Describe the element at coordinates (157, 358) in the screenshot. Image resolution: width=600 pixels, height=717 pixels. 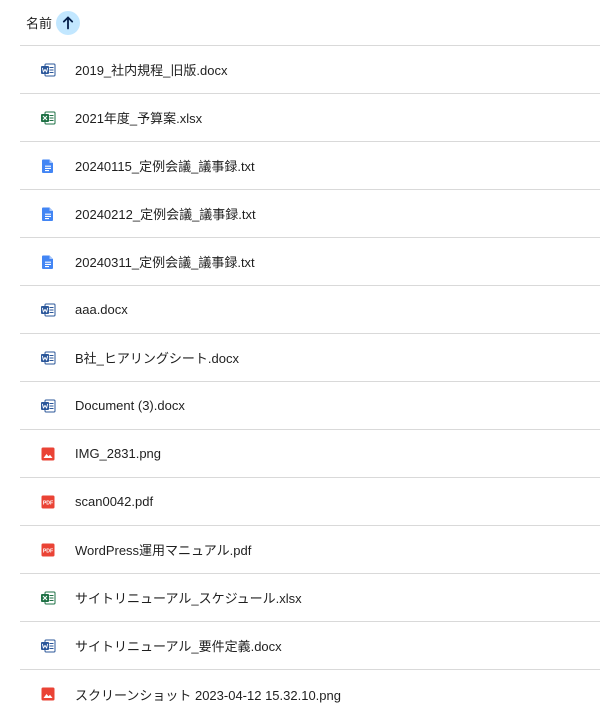
I see `file-name: B社_ヒアリングシート.docx` at that location.